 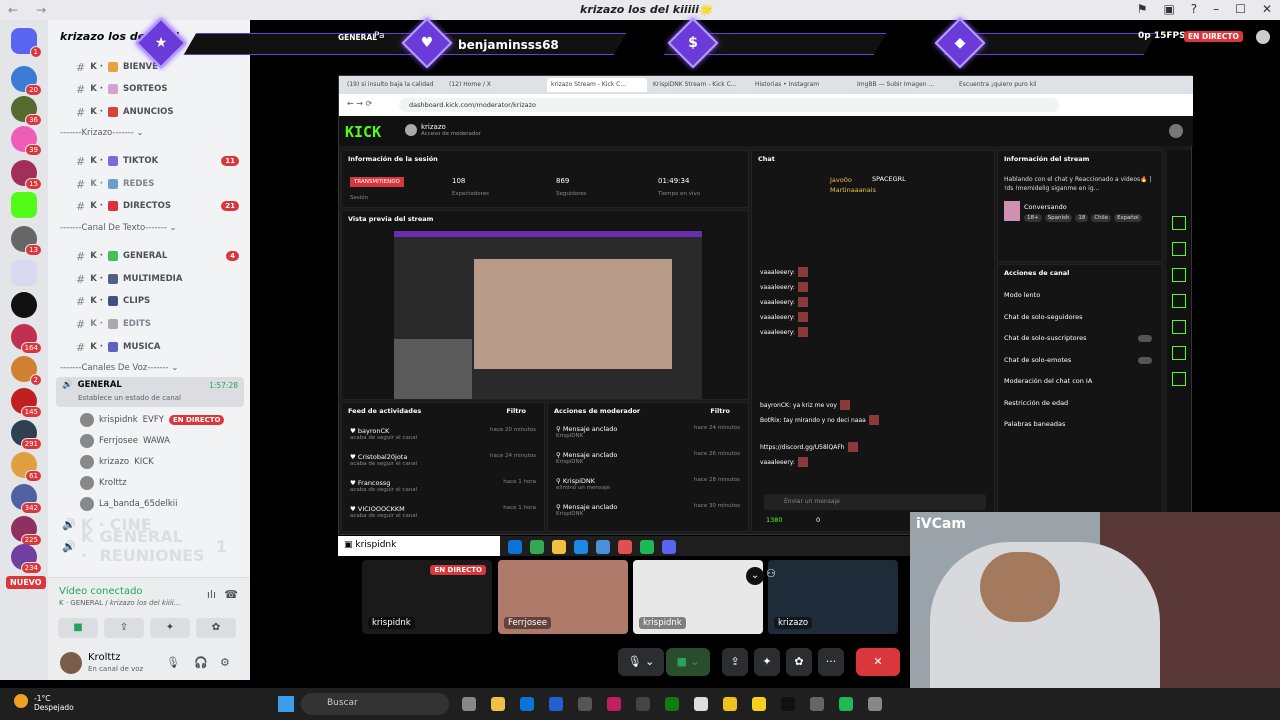 I want to click on soundboard-button: ✿, so click(x=216, y=628).